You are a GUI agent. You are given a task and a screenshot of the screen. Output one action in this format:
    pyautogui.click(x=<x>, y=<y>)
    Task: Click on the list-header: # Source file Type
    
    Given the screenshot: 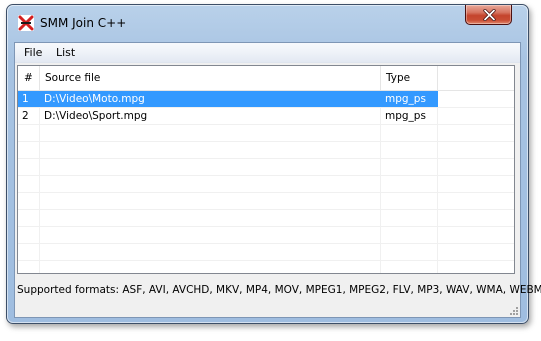 What is the action you would take?
    pyautogui.click(x=266, y=78)
    